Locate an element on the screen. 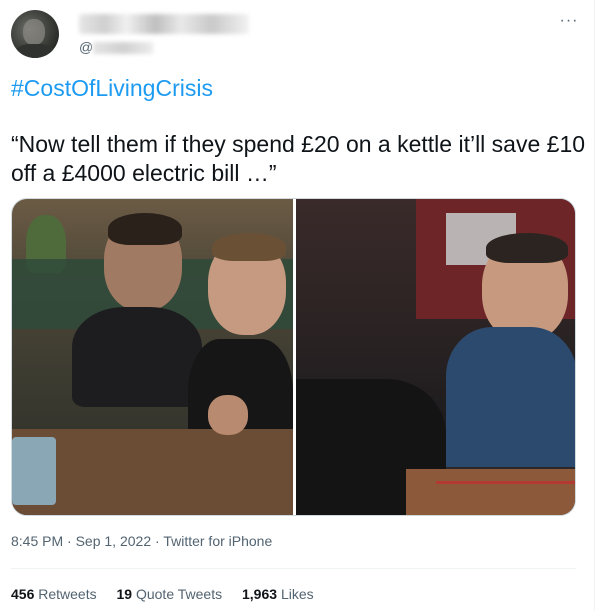  retweets-label: Retweets is located at coordinates (67, 594).